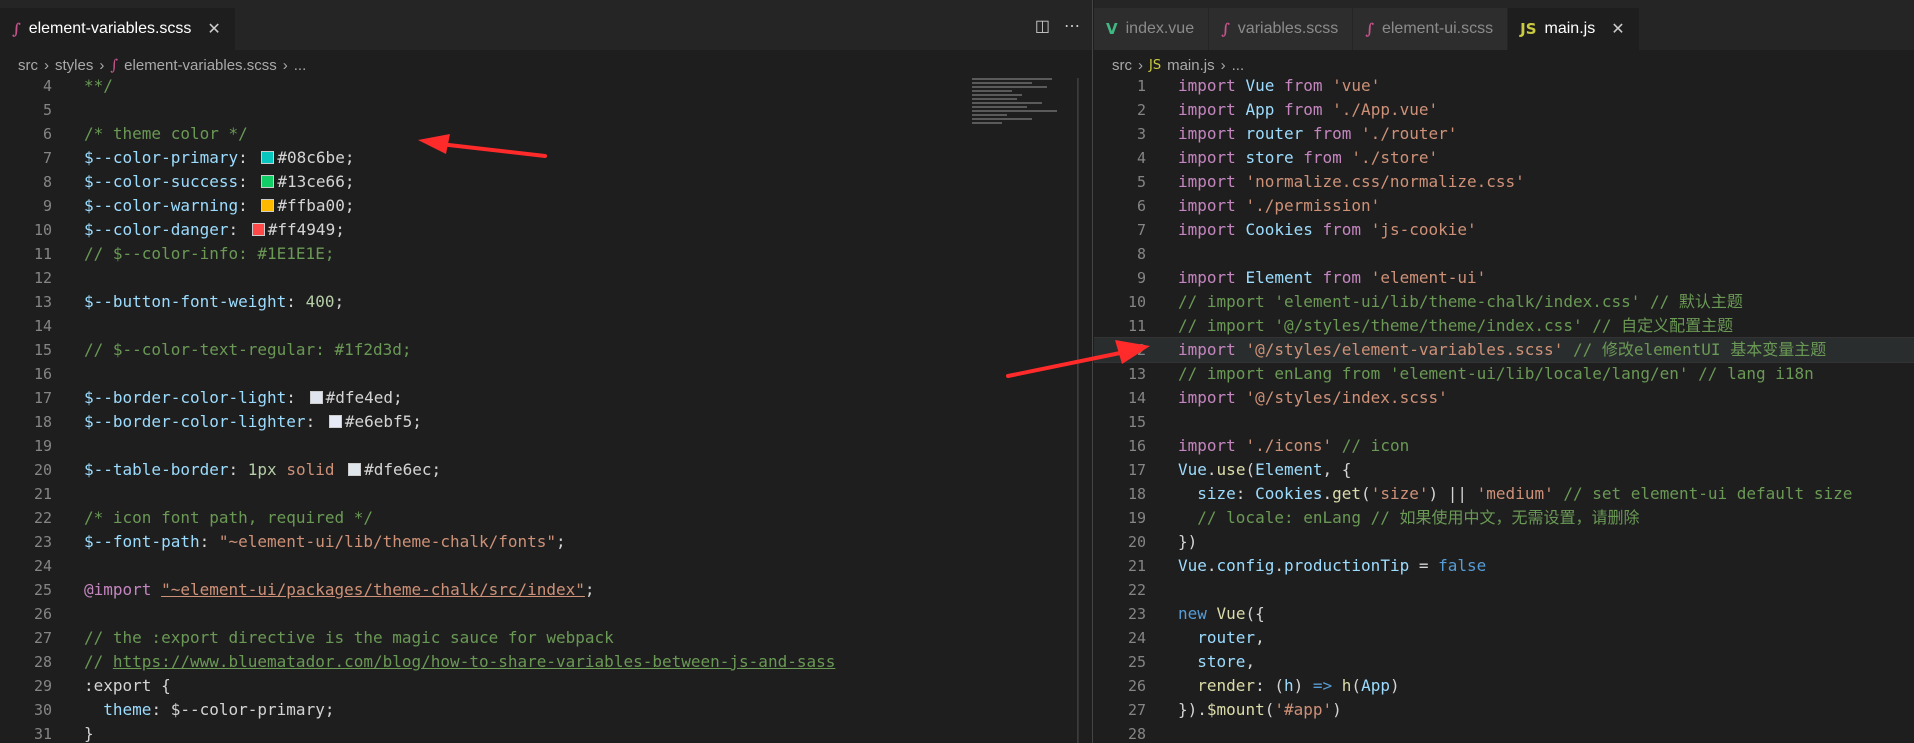  What do you see at coordinates (1431, 29) in the screenshot?
I see `tab-element-ui-scss: ∫ element-ui.scss` at bounding box center [1431, 29].